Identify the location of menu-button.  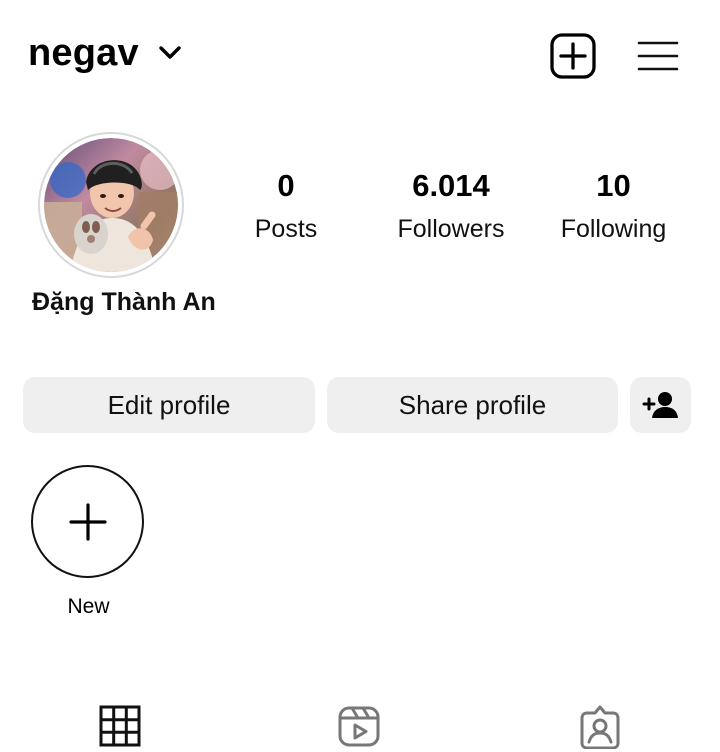
(658, 56).